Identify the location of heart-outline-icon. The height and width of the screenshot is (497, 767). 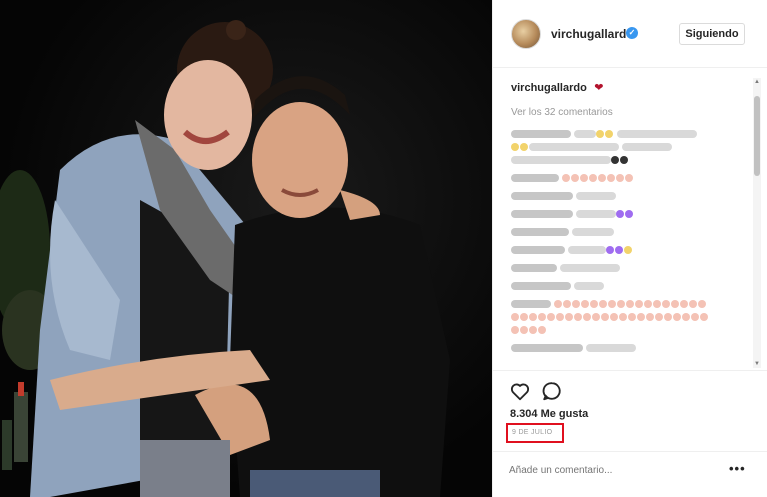
(520, 391).